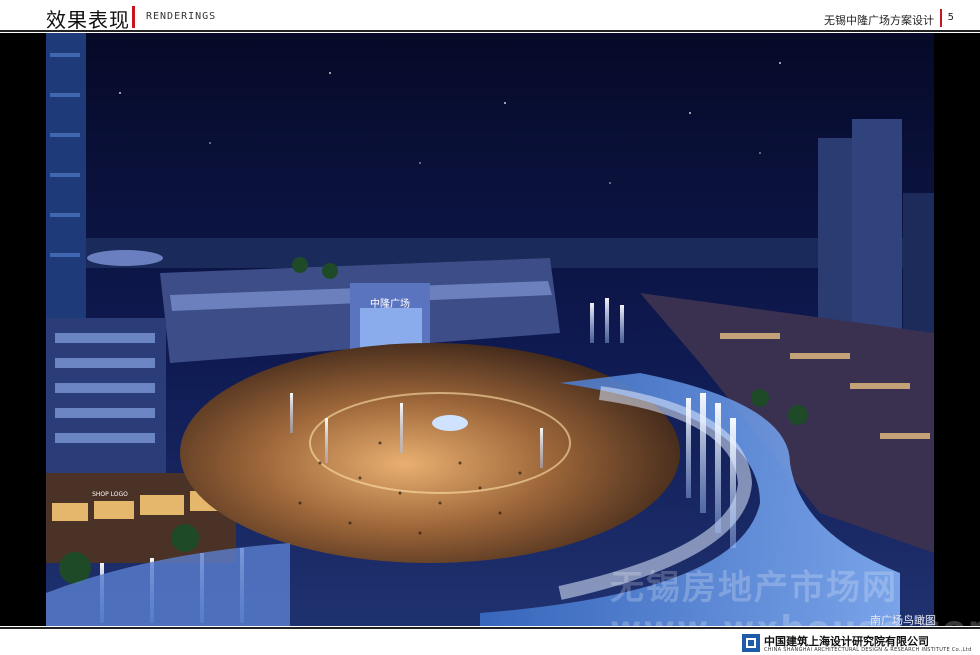 The height and width of the screenshot is (655, 980). I want to click on project-title: 无锡中隆广场方案设计, so click(879, 20).